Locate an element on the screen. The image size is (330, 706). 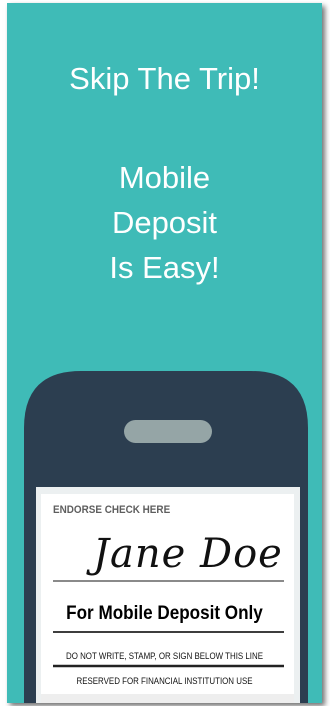
reserved-area is located at coordinates (167, 698).